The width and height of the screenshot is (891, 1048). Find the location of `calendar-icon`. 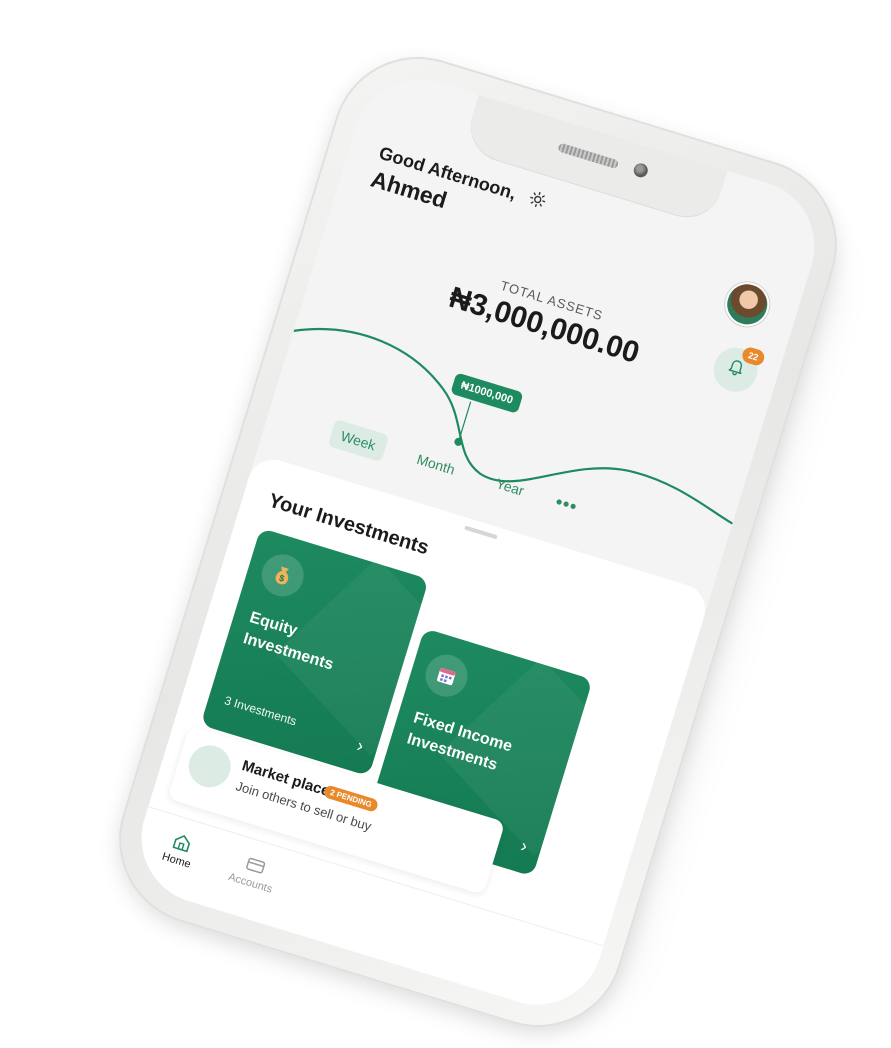

calendar-icon is located at coordinates (446, 675).